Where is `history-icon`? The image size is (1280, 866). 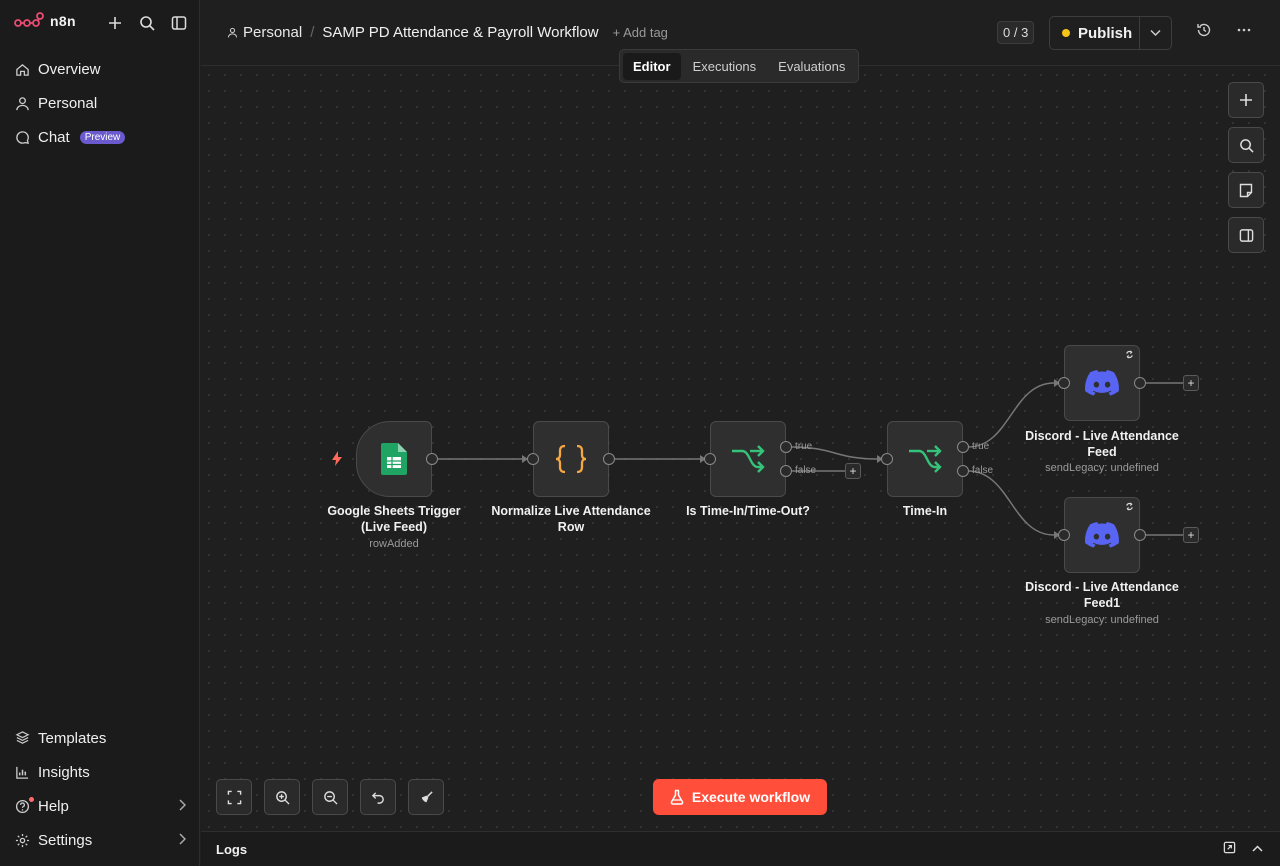 history-icon is located at coordinates (1204, 32).